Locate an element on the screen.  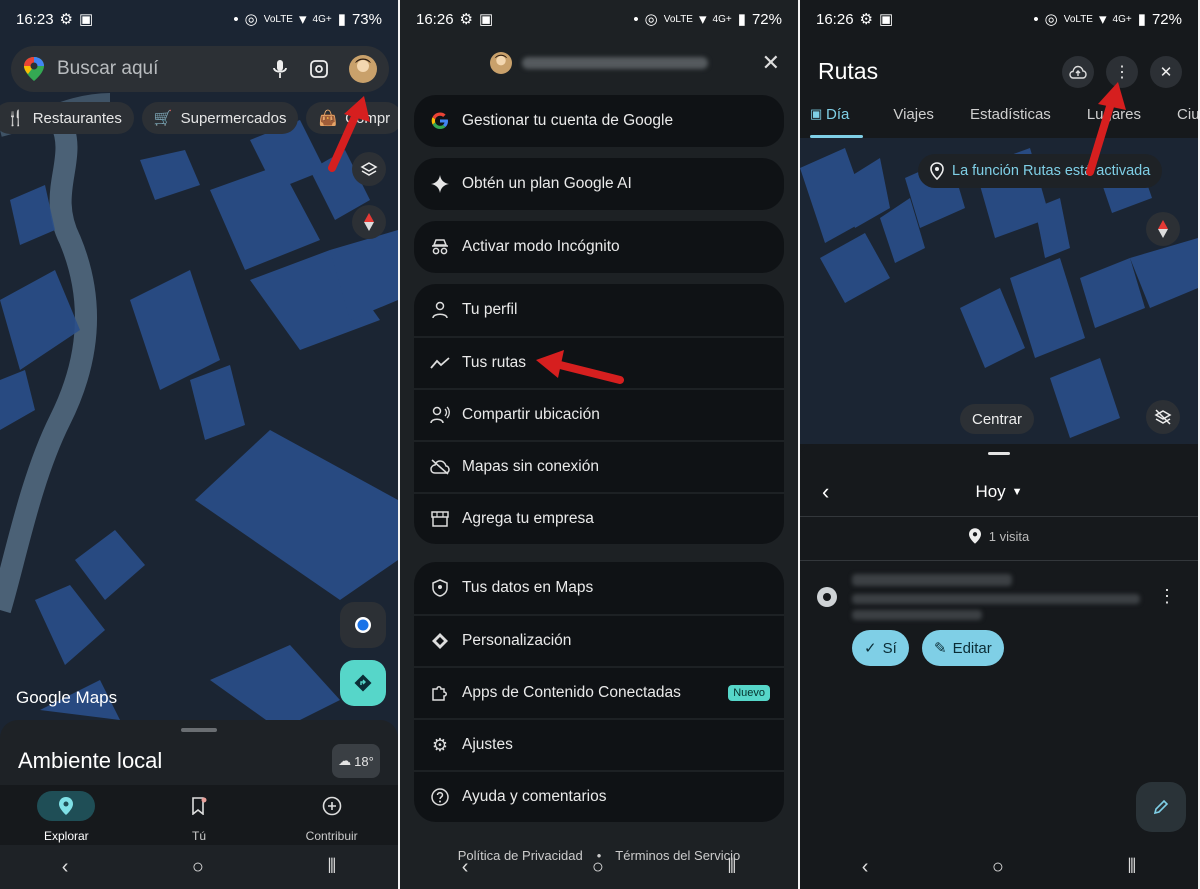
visit-summary: 1 visita is located at coordinates (999, 536).